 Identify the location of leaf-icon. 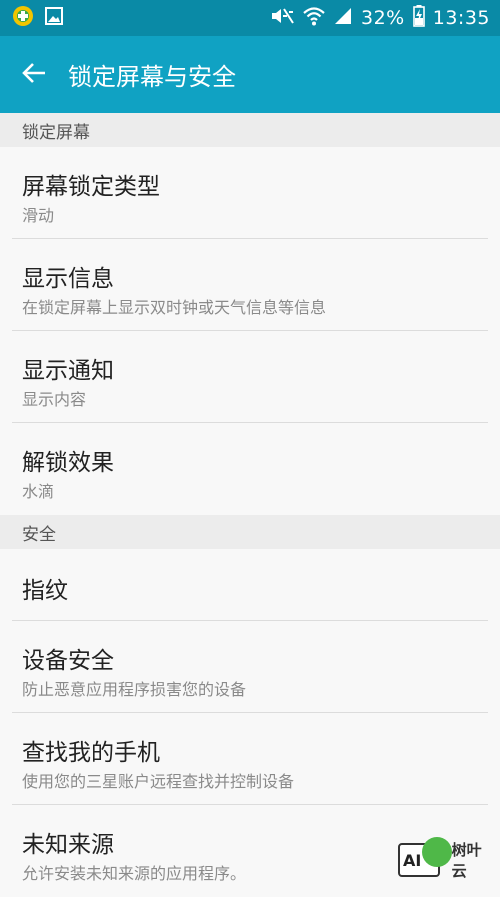
(436, 852).